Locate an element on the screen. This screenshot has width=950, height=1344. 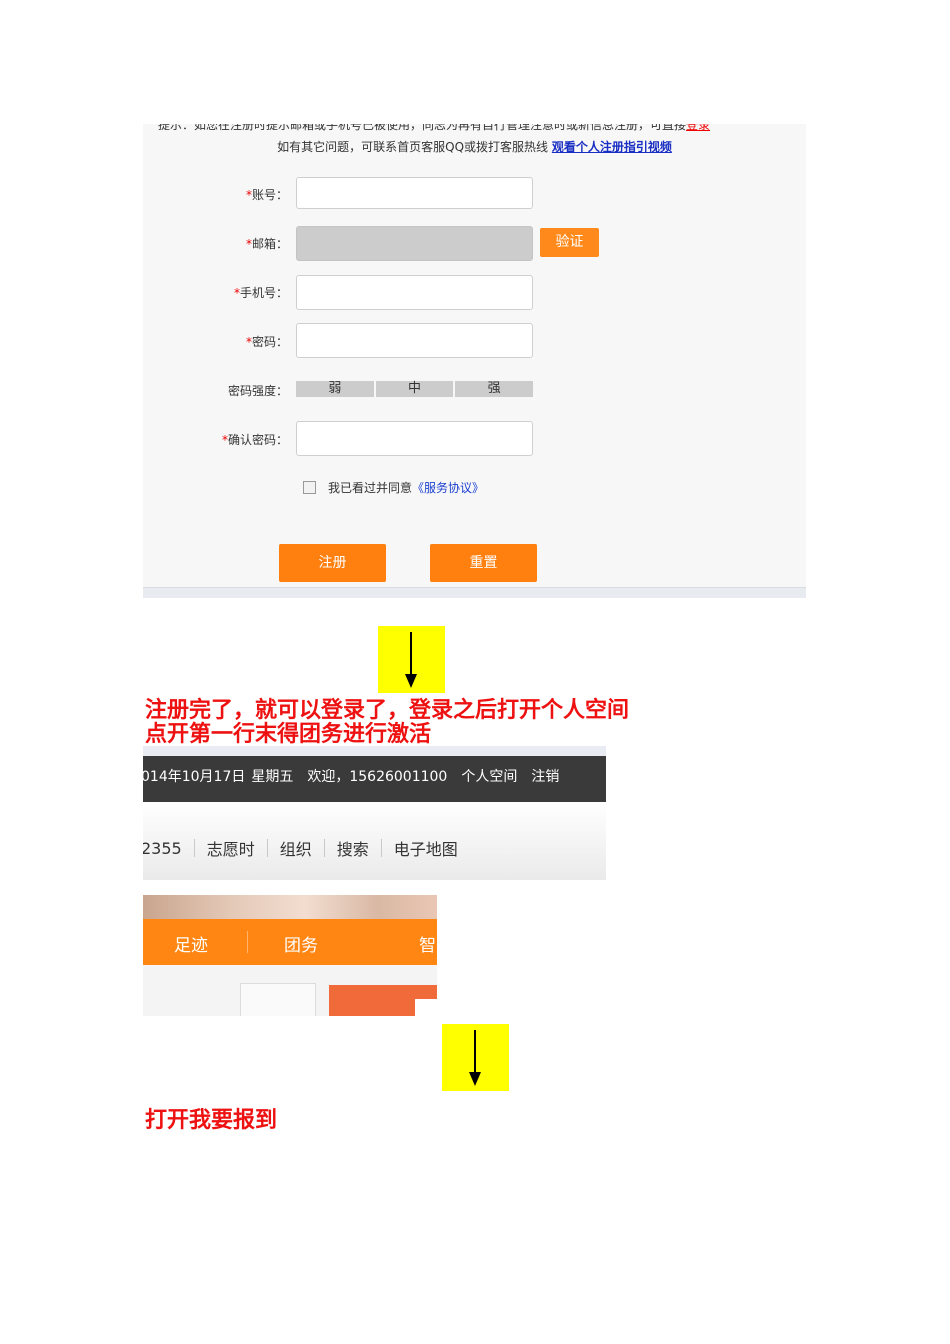
banner-photo is located at coordinates (290, 907).